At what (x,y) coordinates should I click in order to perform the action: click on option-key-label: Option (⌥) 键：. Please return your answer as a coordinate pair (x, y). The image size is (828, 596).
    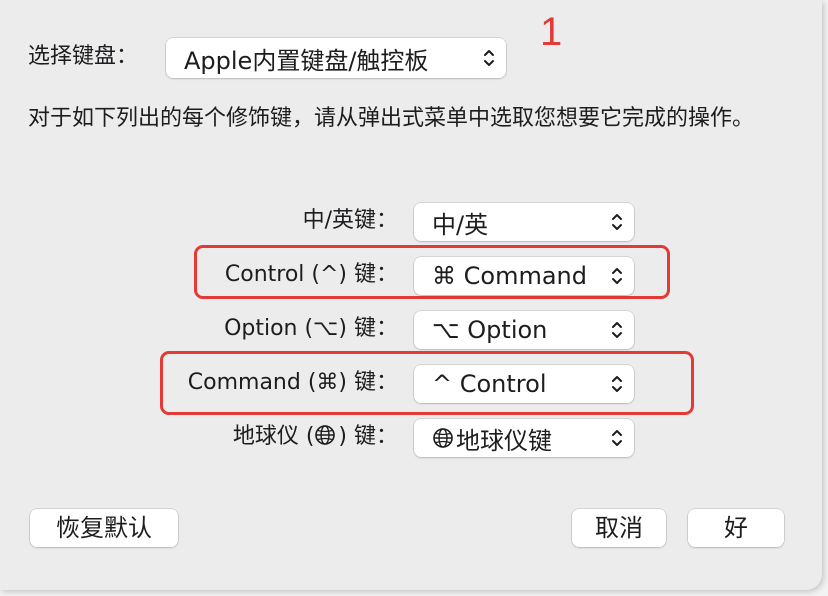
    Looking at the image, I should click on (311, 328).